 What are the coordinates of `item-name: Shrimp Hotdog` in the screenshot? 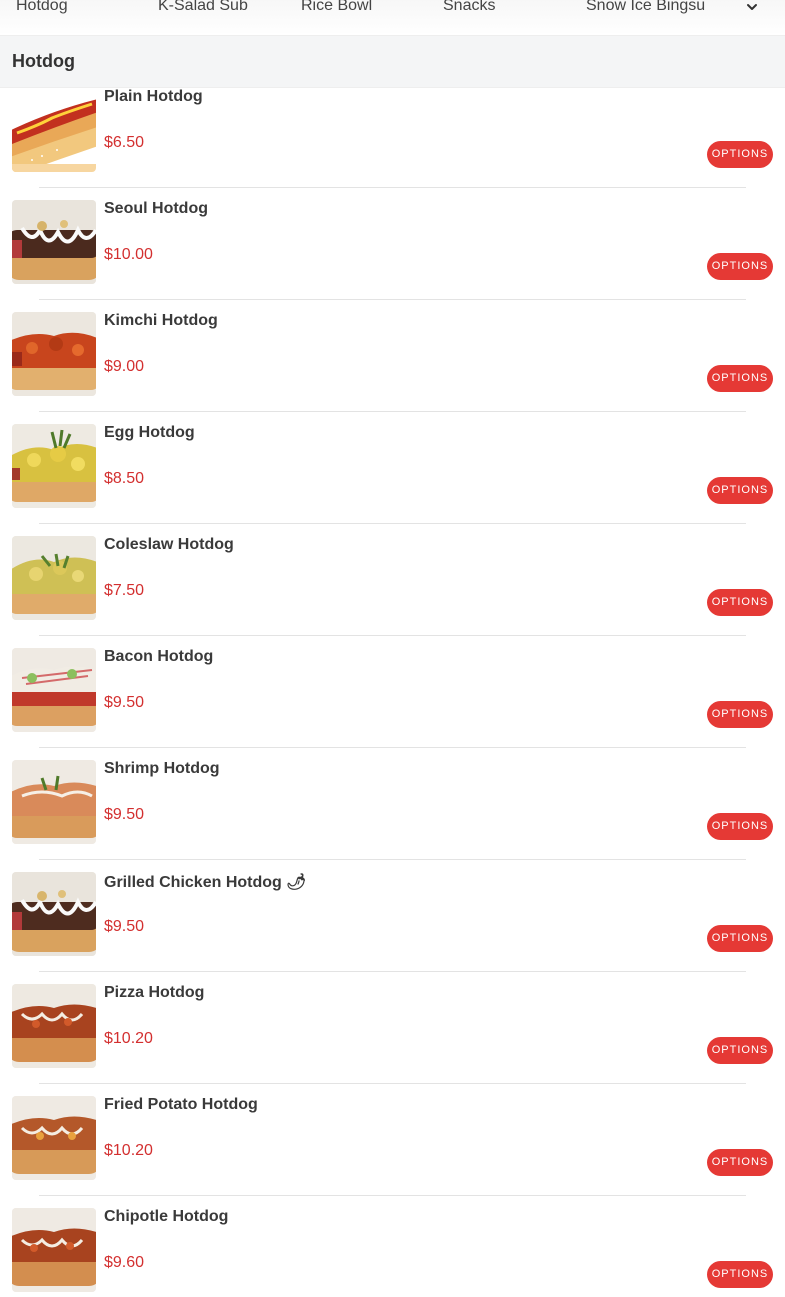 It's located at (162, 768).